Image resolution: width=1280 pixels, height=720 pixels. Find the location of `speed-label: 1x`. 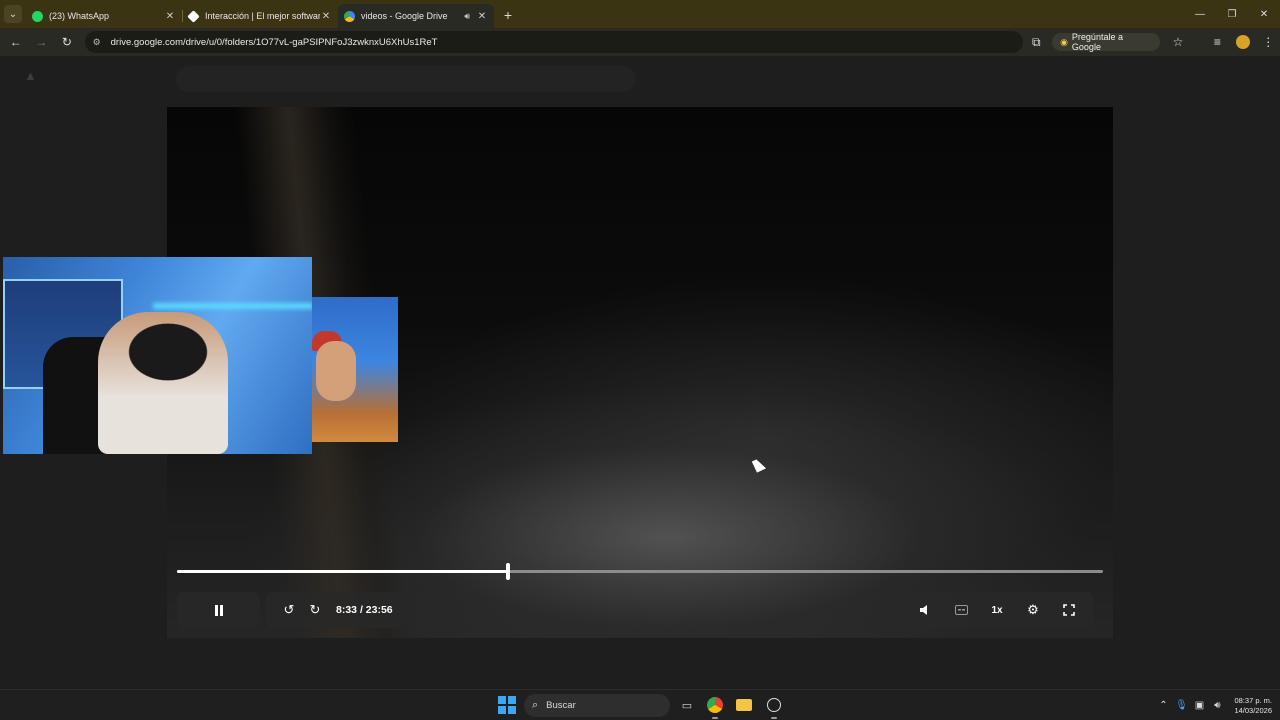

speed-label: 1x is located at coordinates (997, 610).